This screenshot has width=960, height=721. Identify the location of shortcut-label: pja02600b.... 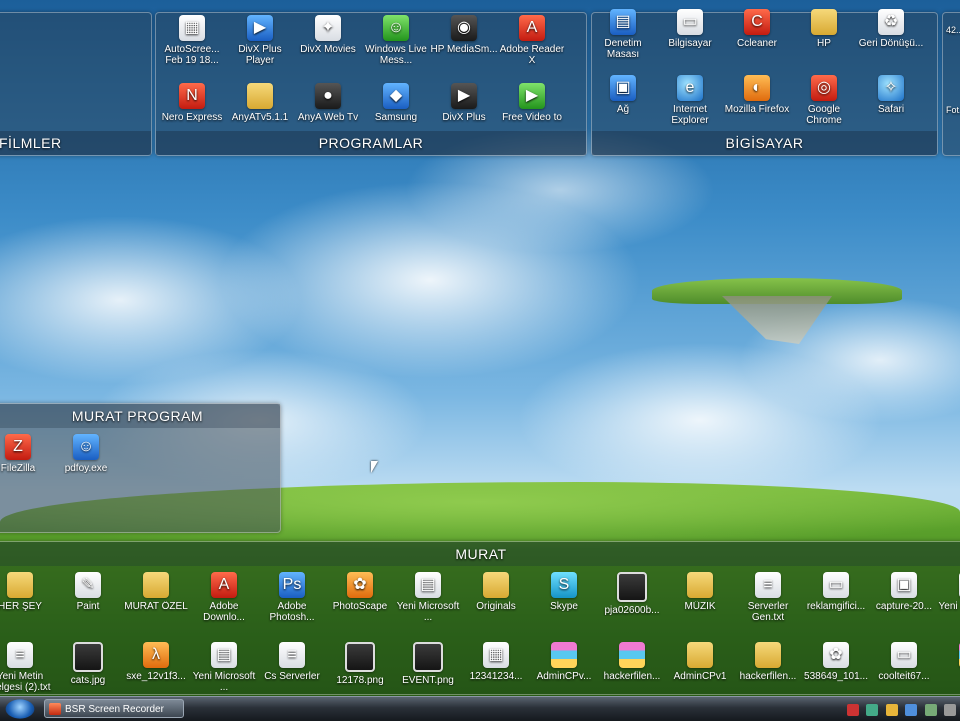
(632, 610).